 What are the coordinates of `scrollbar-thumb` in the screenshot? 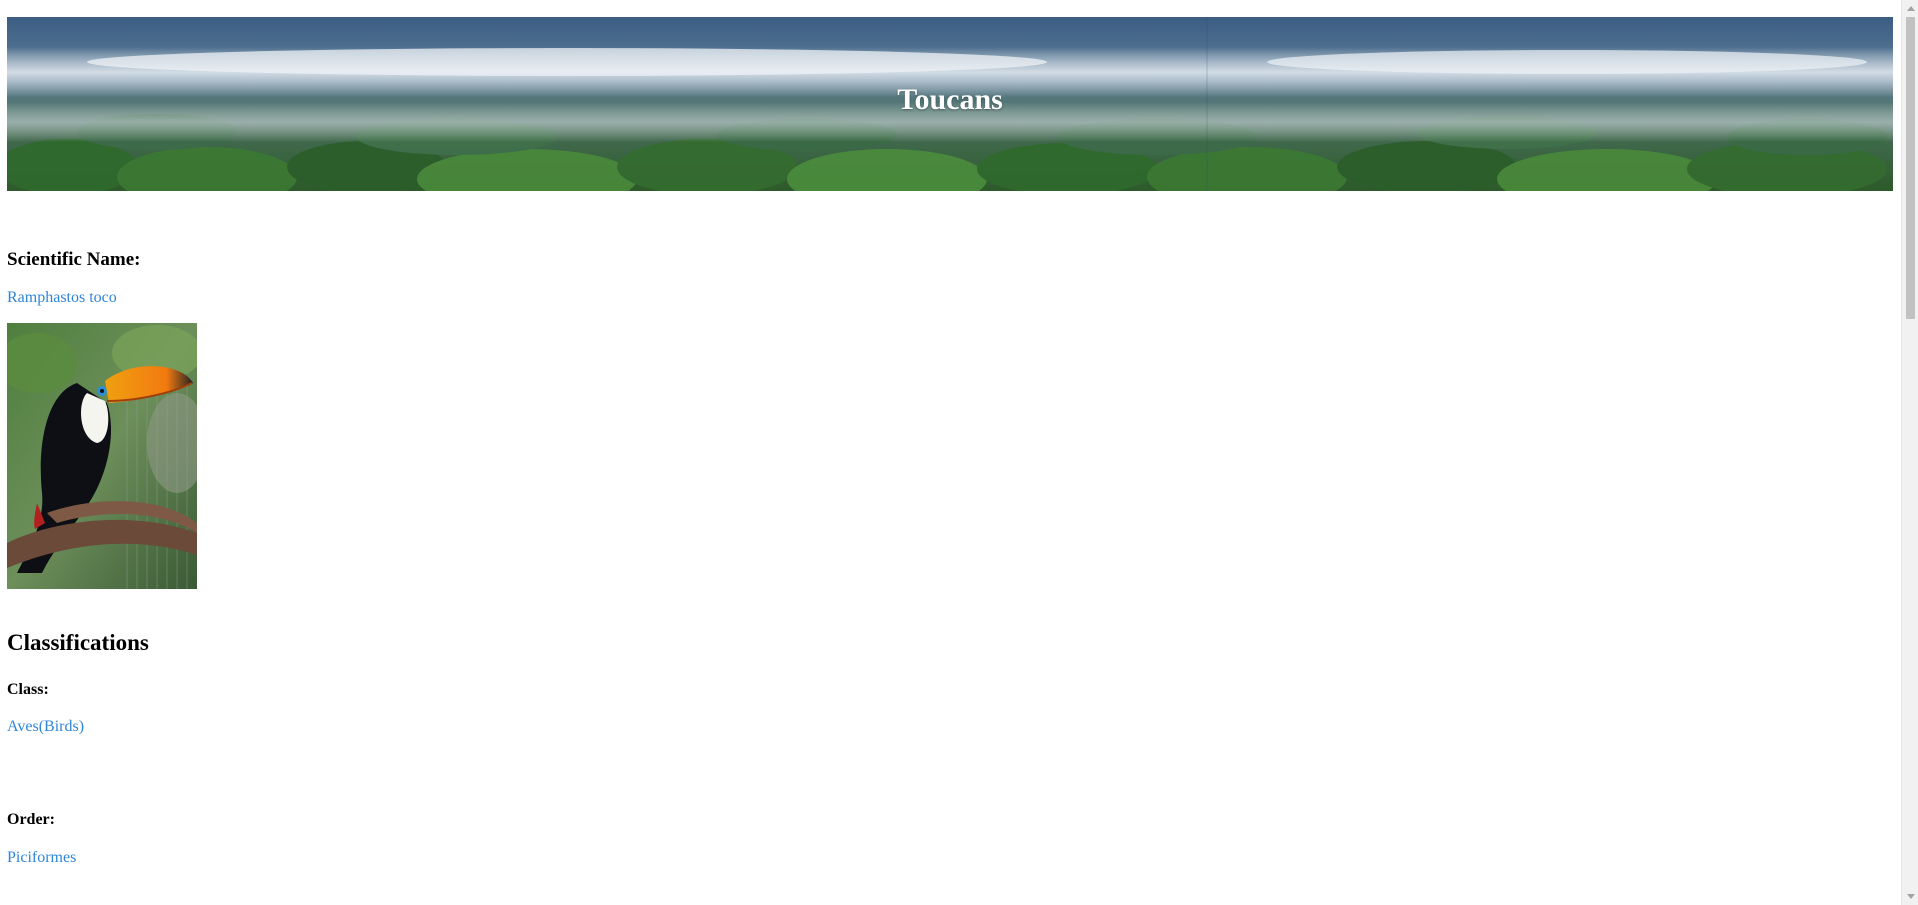 It's located at (1910, 168).